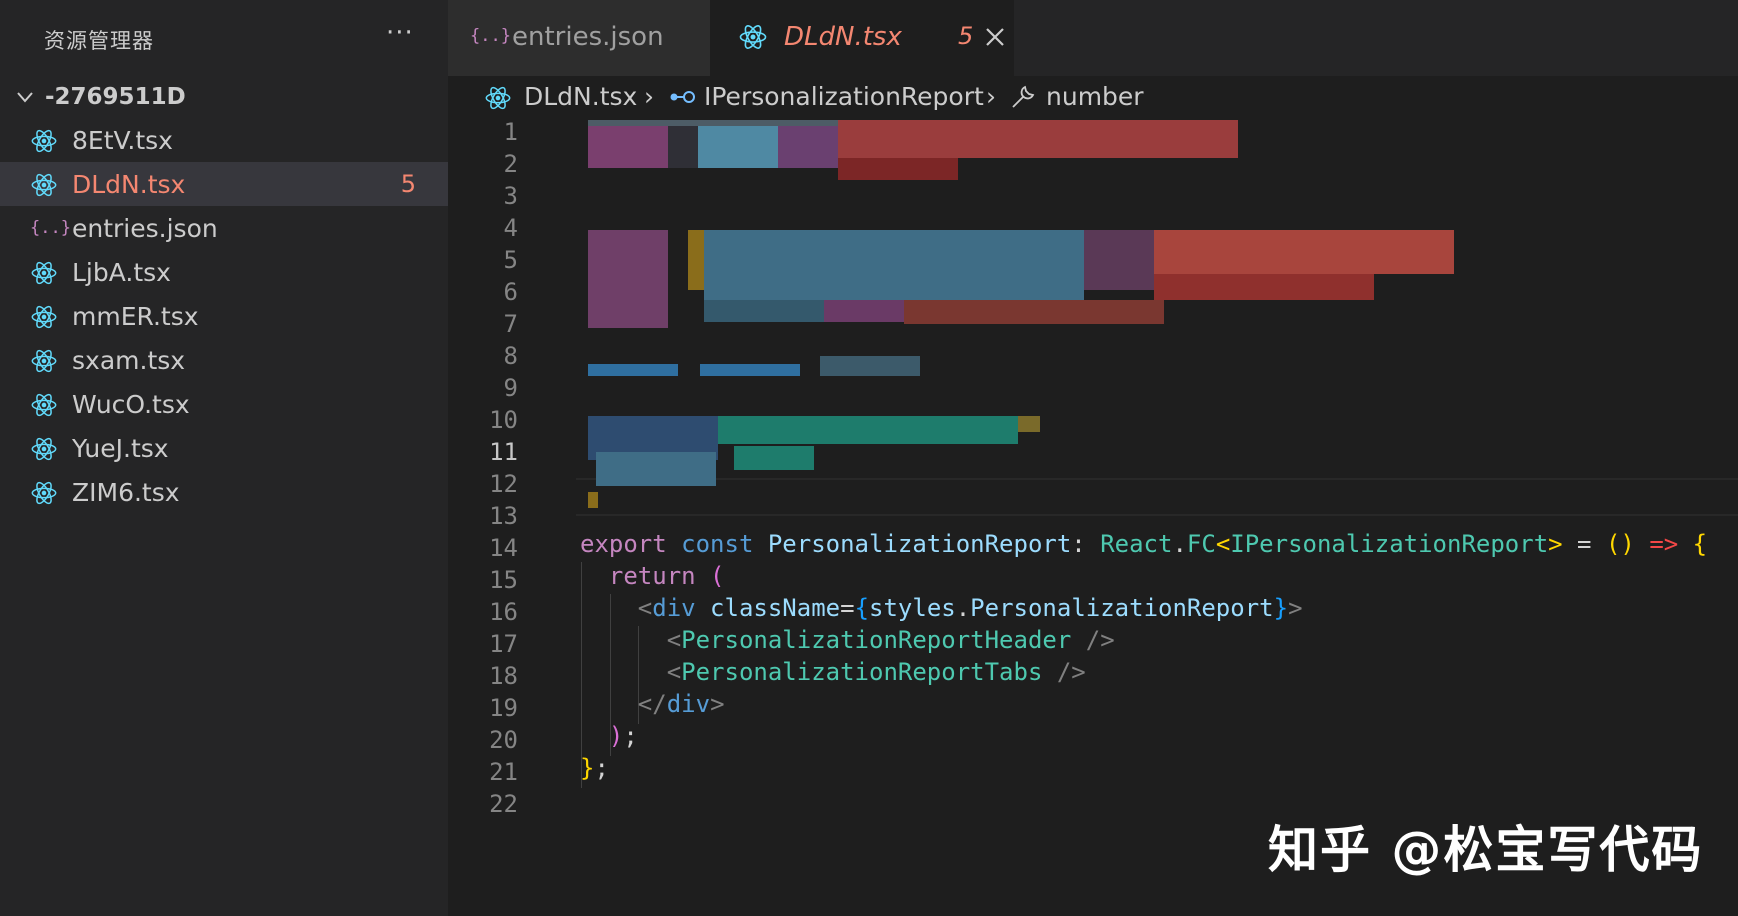  I want to click on tab-label: entries.json, so click(588, 37).